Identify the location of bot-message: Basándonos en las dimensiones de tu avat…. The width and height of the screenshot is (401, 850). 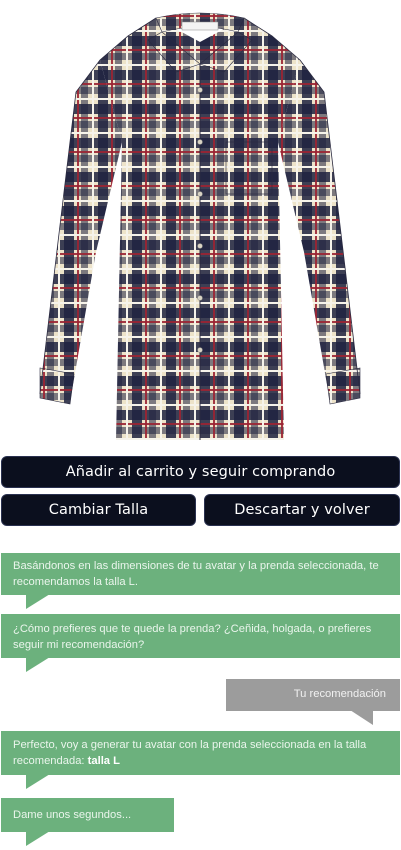
(200, 574).